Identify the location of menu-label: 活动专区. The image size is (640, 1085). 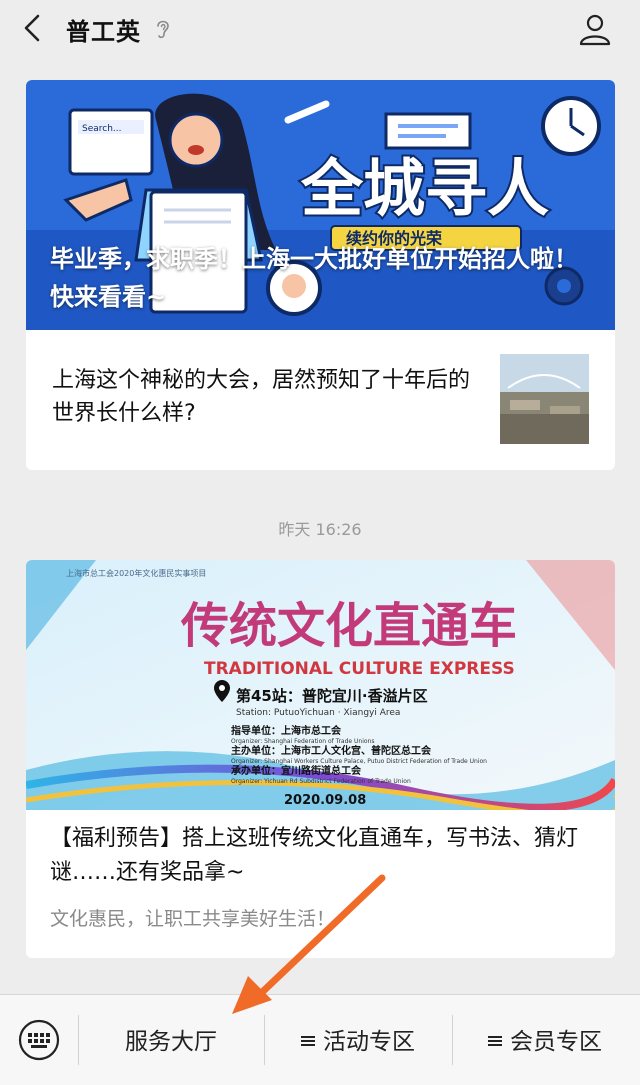
(369, 1042).